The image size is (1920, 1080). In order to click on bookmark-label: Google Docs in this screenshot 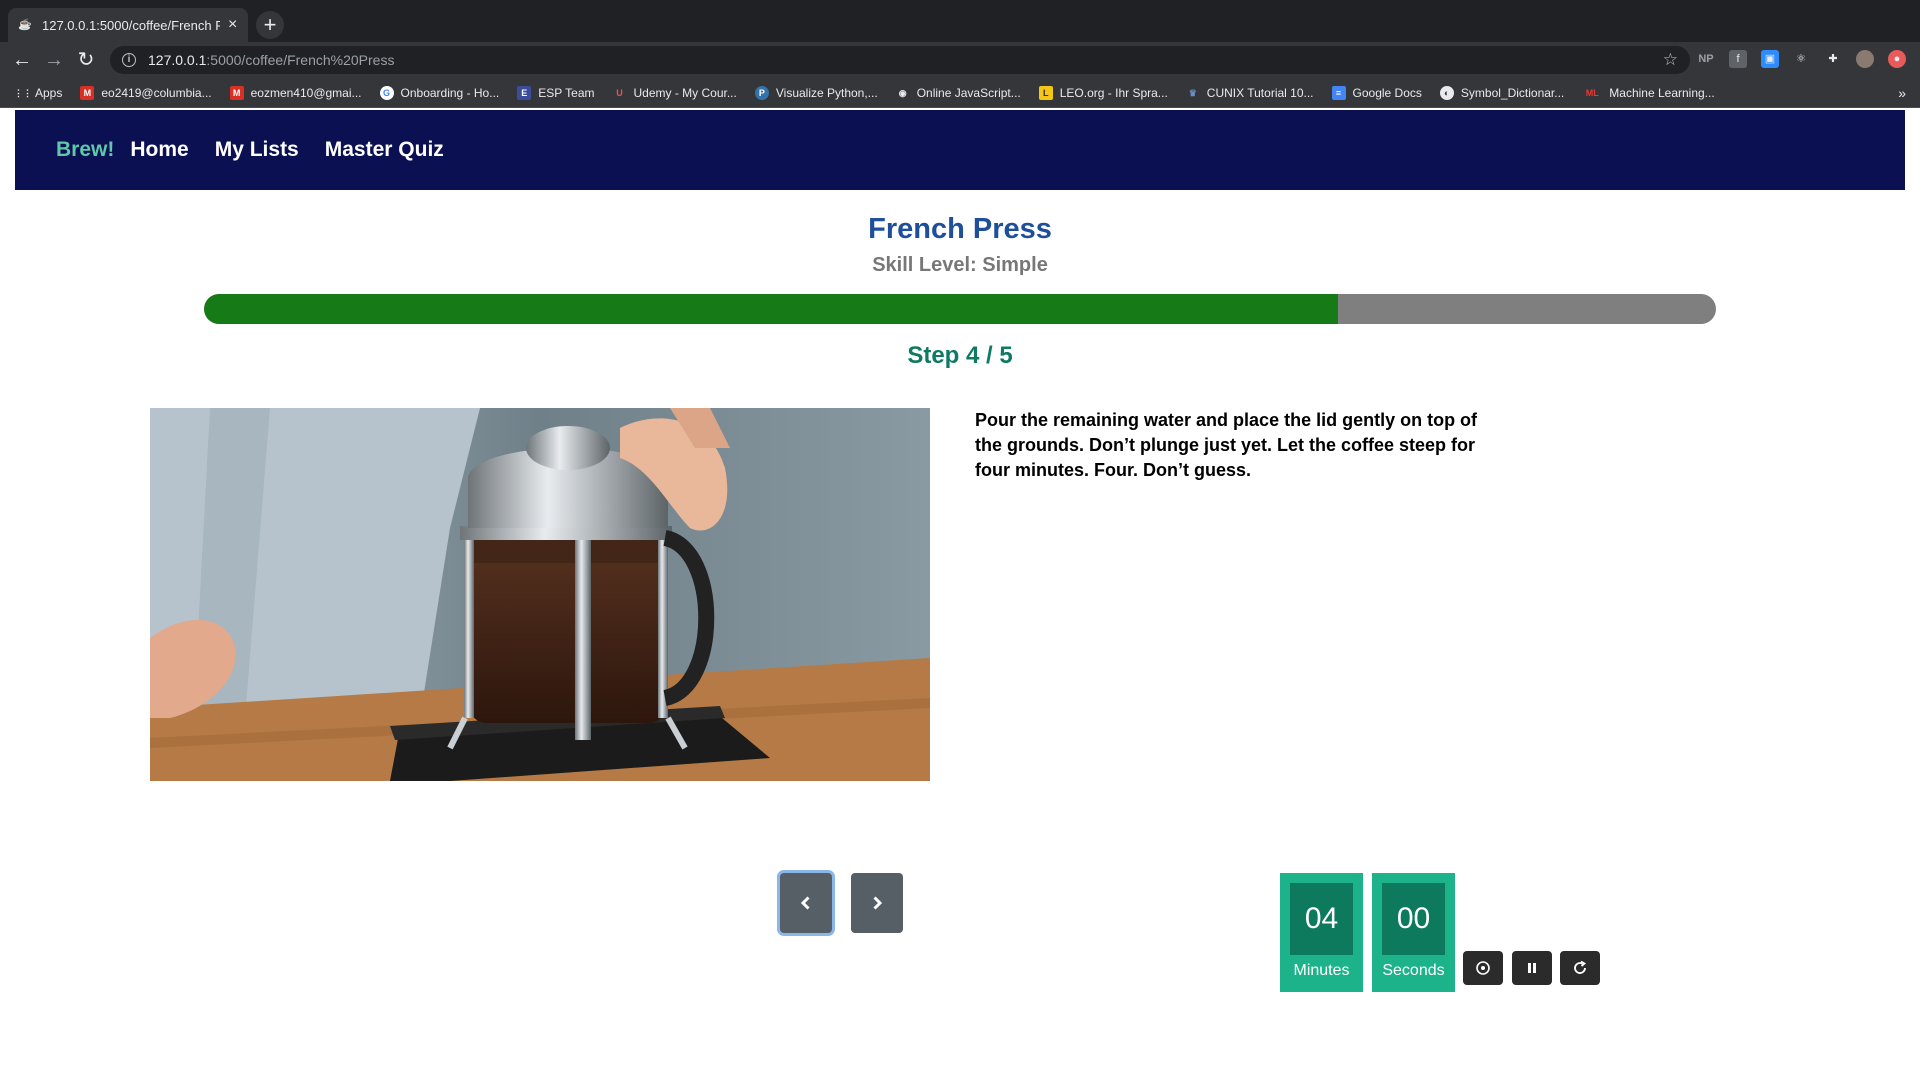, I will do `click(1387, 92)`.